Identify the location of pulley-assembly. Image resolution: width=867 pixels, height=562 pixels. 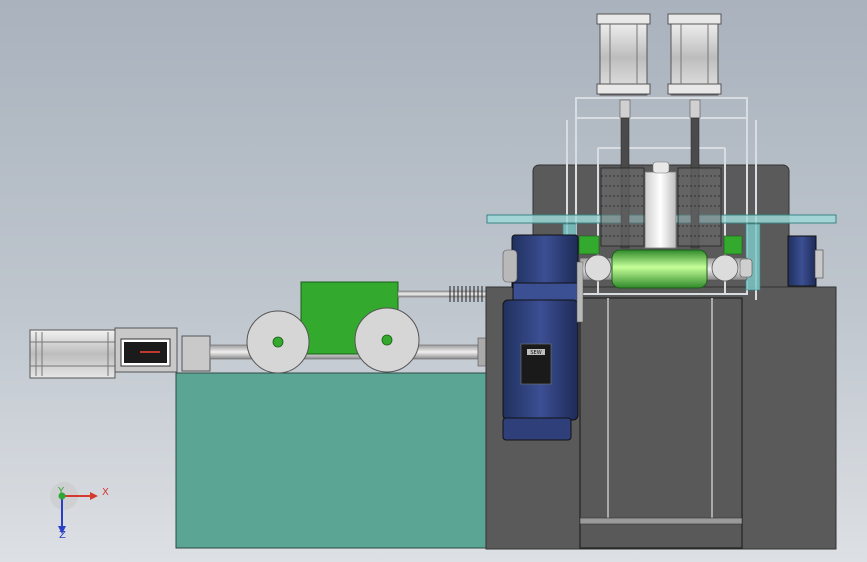
(376, 327).